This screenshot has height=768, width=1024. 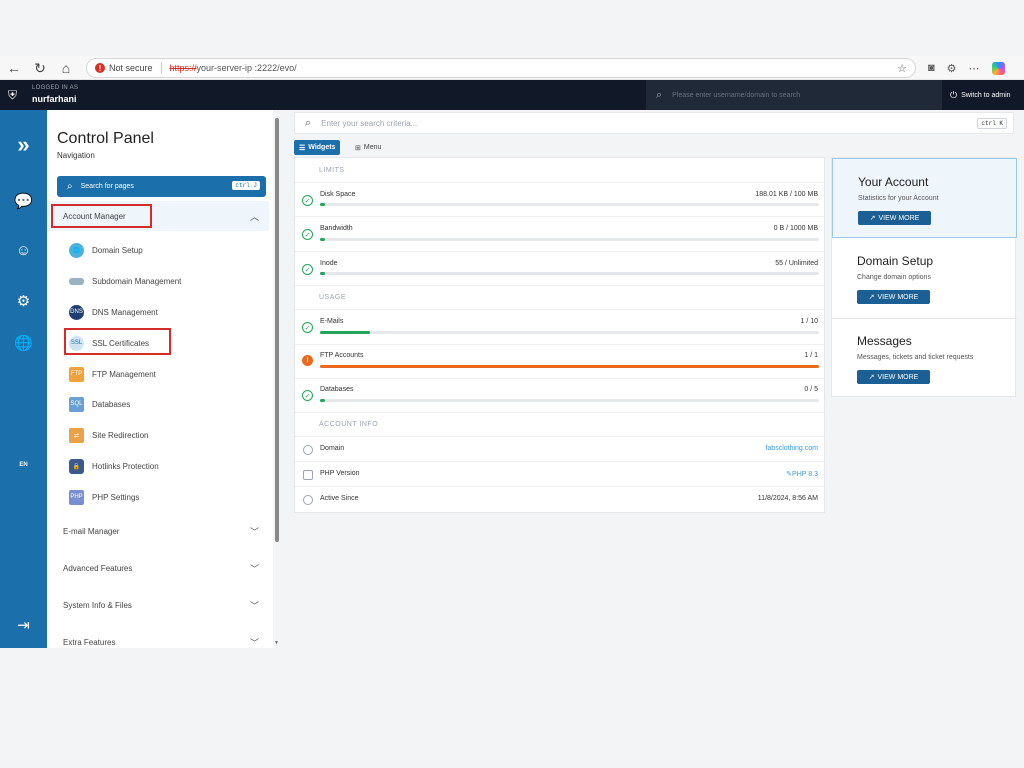 I want to click on tab-widgets: ☰ Widgets, so click(x=317, y=147).